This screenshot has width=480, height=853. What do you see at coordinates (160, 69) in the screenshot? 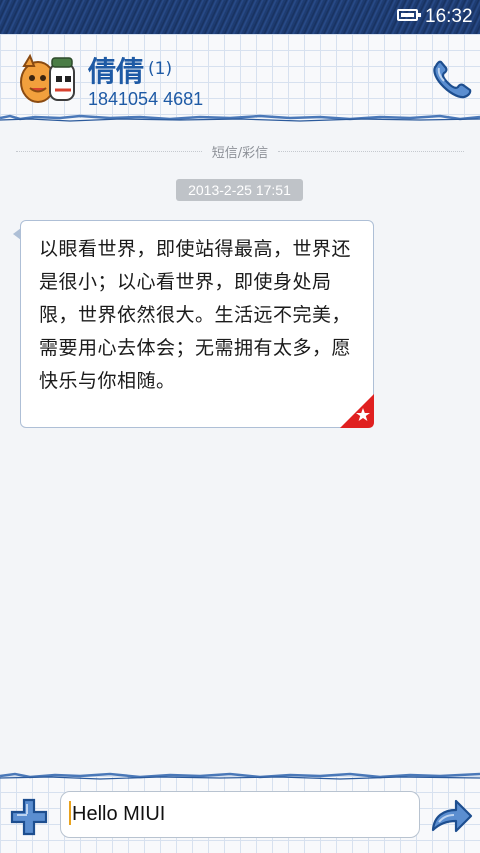
I see `message-count: (1)` at bounding box center [160, 69].